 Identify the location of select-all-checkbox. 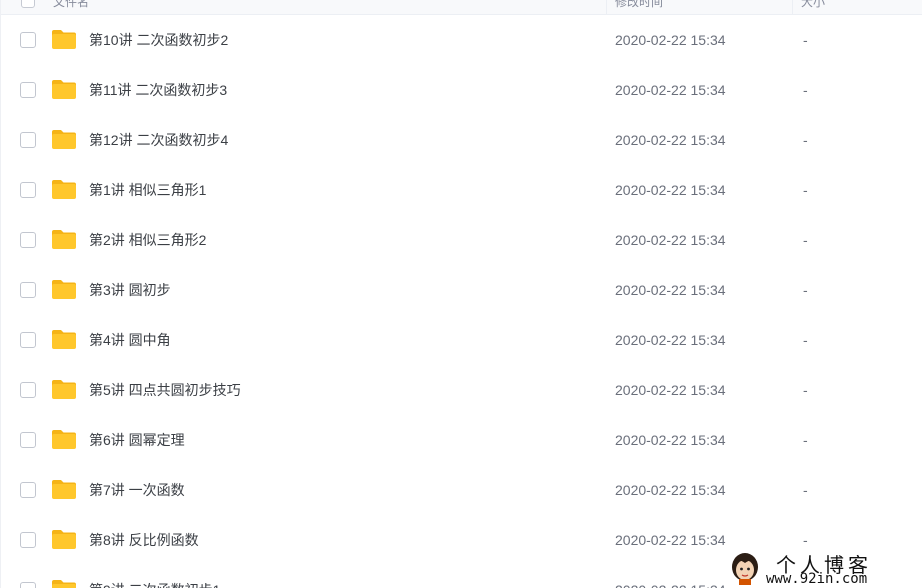
(28, 4).